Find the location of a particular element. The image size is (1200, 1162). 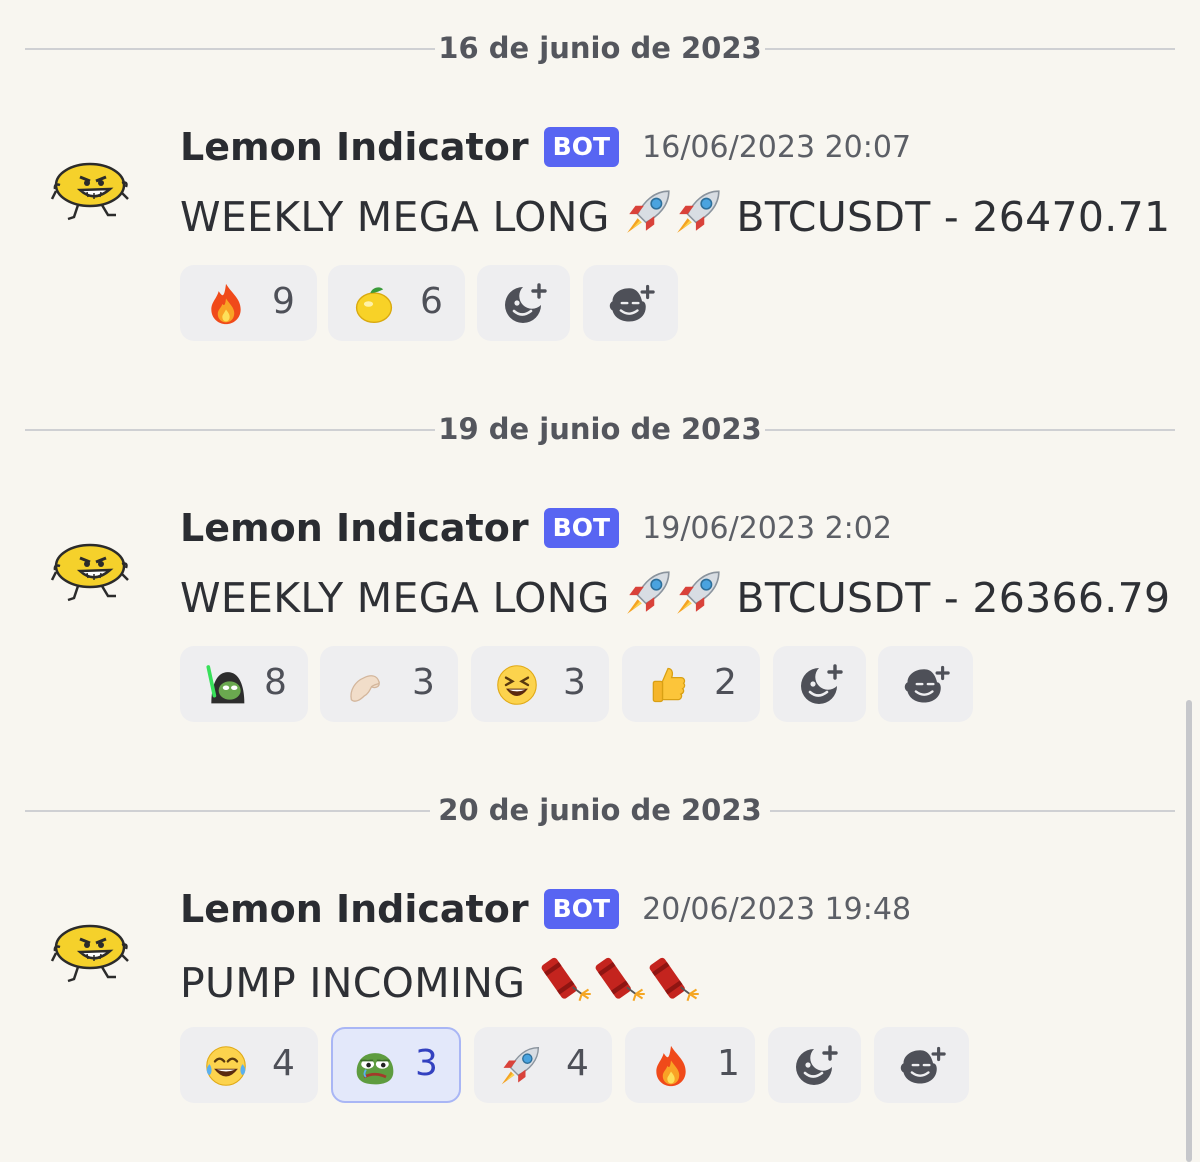

message-text: PUMP INCOMING is located at coordinates (353, 983).